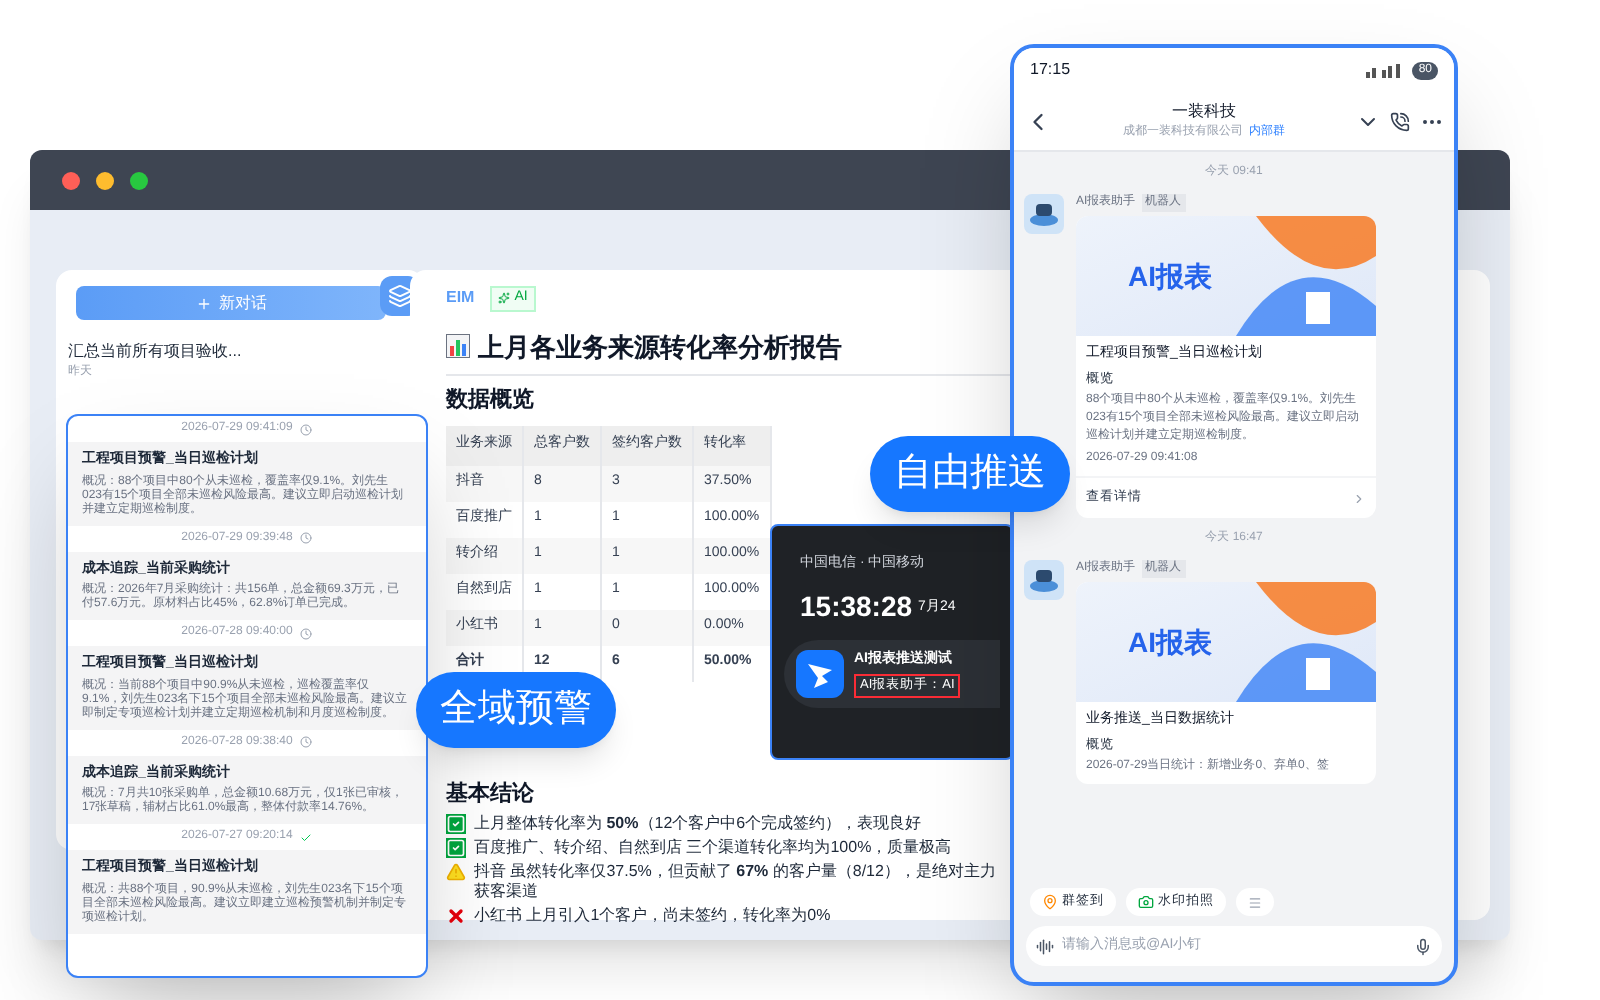 This screenshot has height=1000, width=1600. What do you see at coordinates (698, 824) in the screenshot?
I see `conclusion-text: 上月整体转化率为 50%（12个客户中6个完成签约），表现良好` at bounding box center [698, 824].